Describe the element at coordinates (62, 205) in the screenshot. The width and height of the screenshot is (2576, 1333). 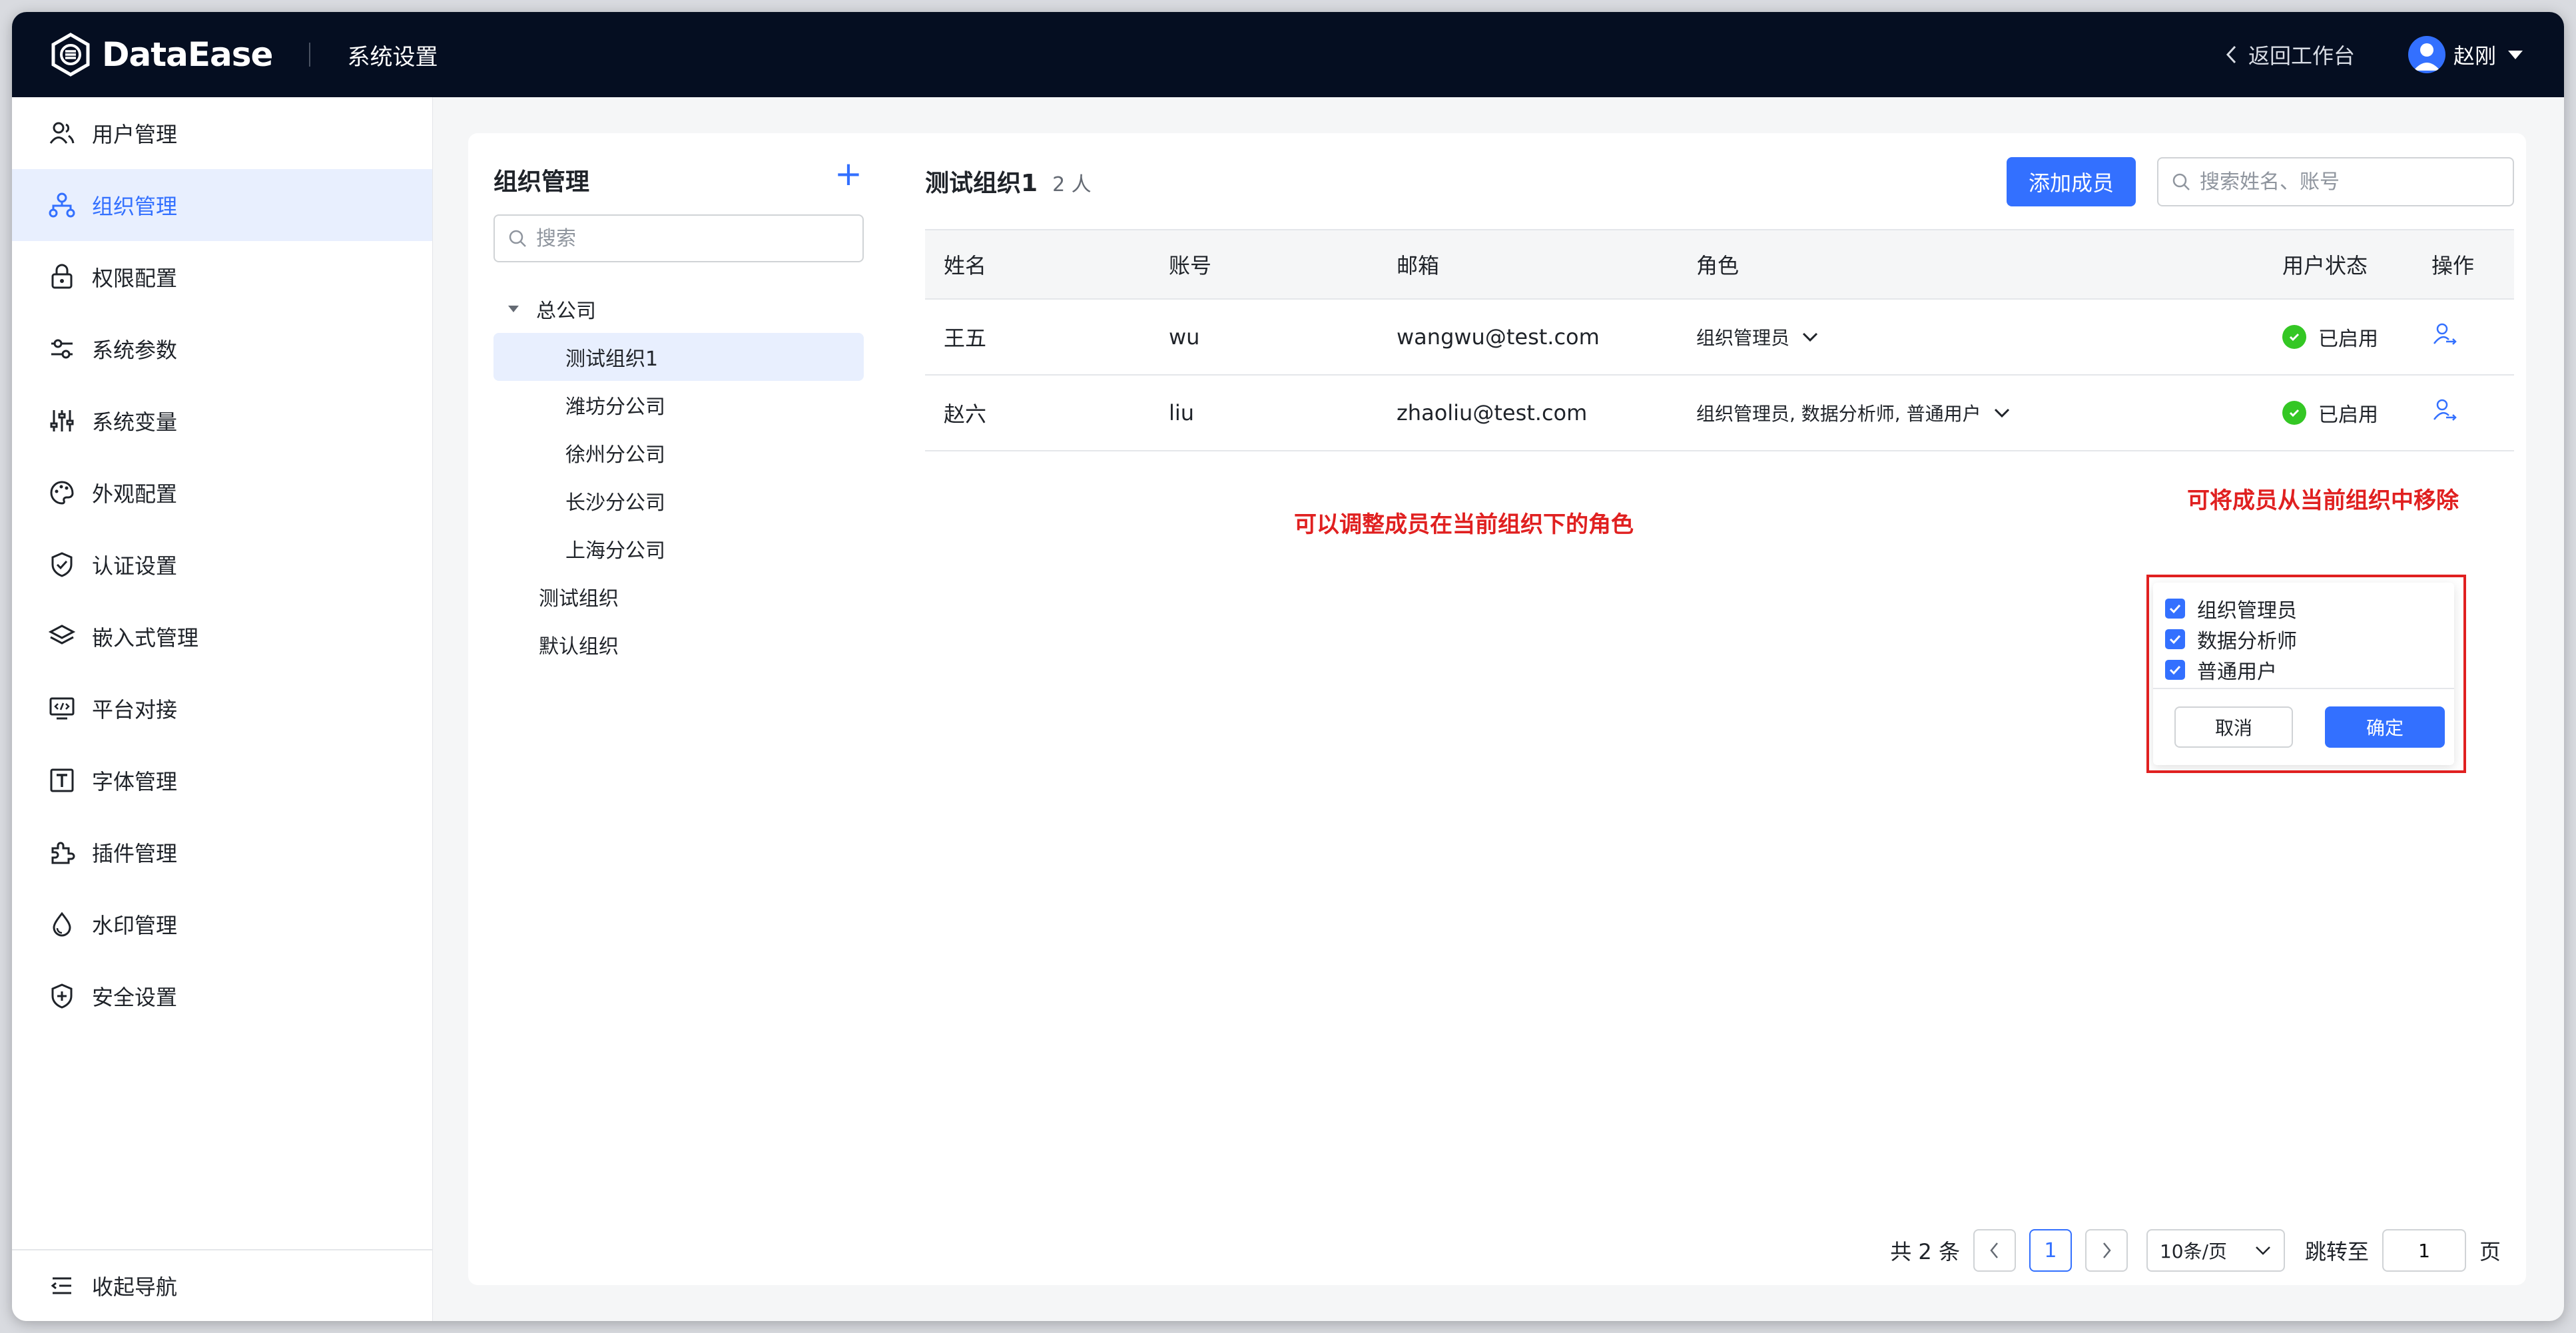
I see `org-tree-icon` at that location.